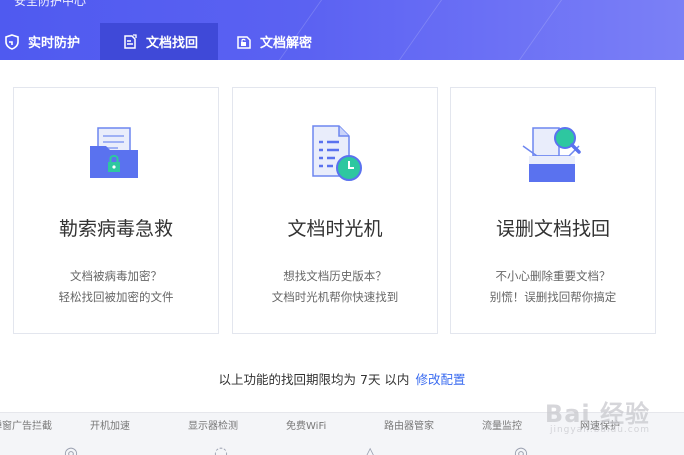 This screenshot has width=684, height=455. Describe the element at coordinates (116, 297) in the screenshot. I see `card-desc-line: 轻松找回被加密的文件` at that location.